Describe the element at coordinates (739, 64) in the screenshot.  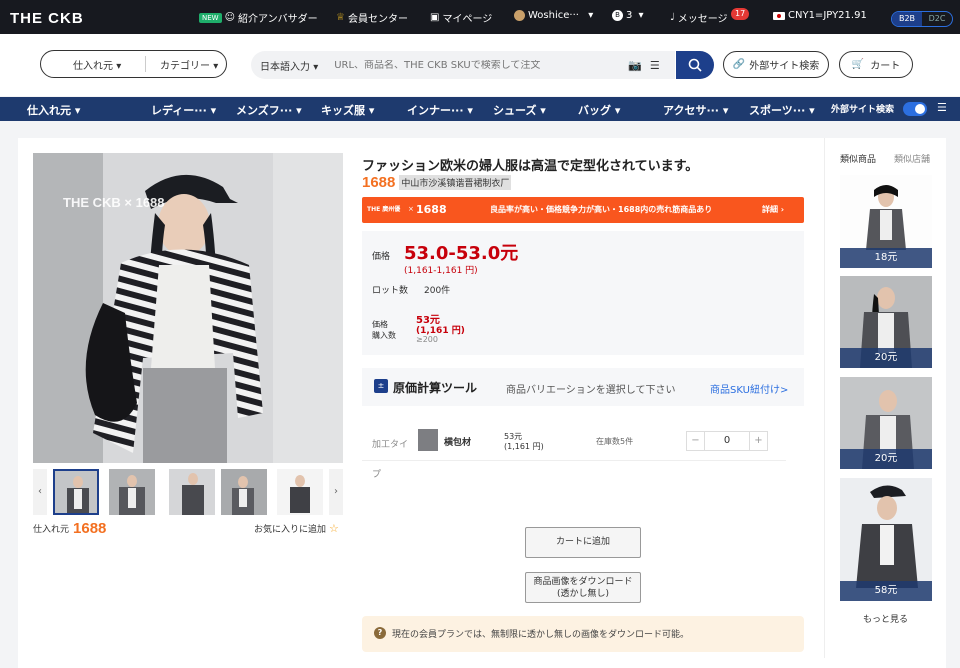
I see `link-icon: 🔗` at that location.